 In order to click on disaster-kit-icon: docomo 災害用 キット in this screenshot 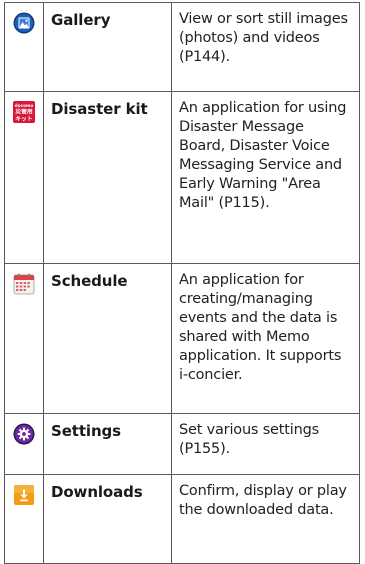, I will do `click(24, 112)`.